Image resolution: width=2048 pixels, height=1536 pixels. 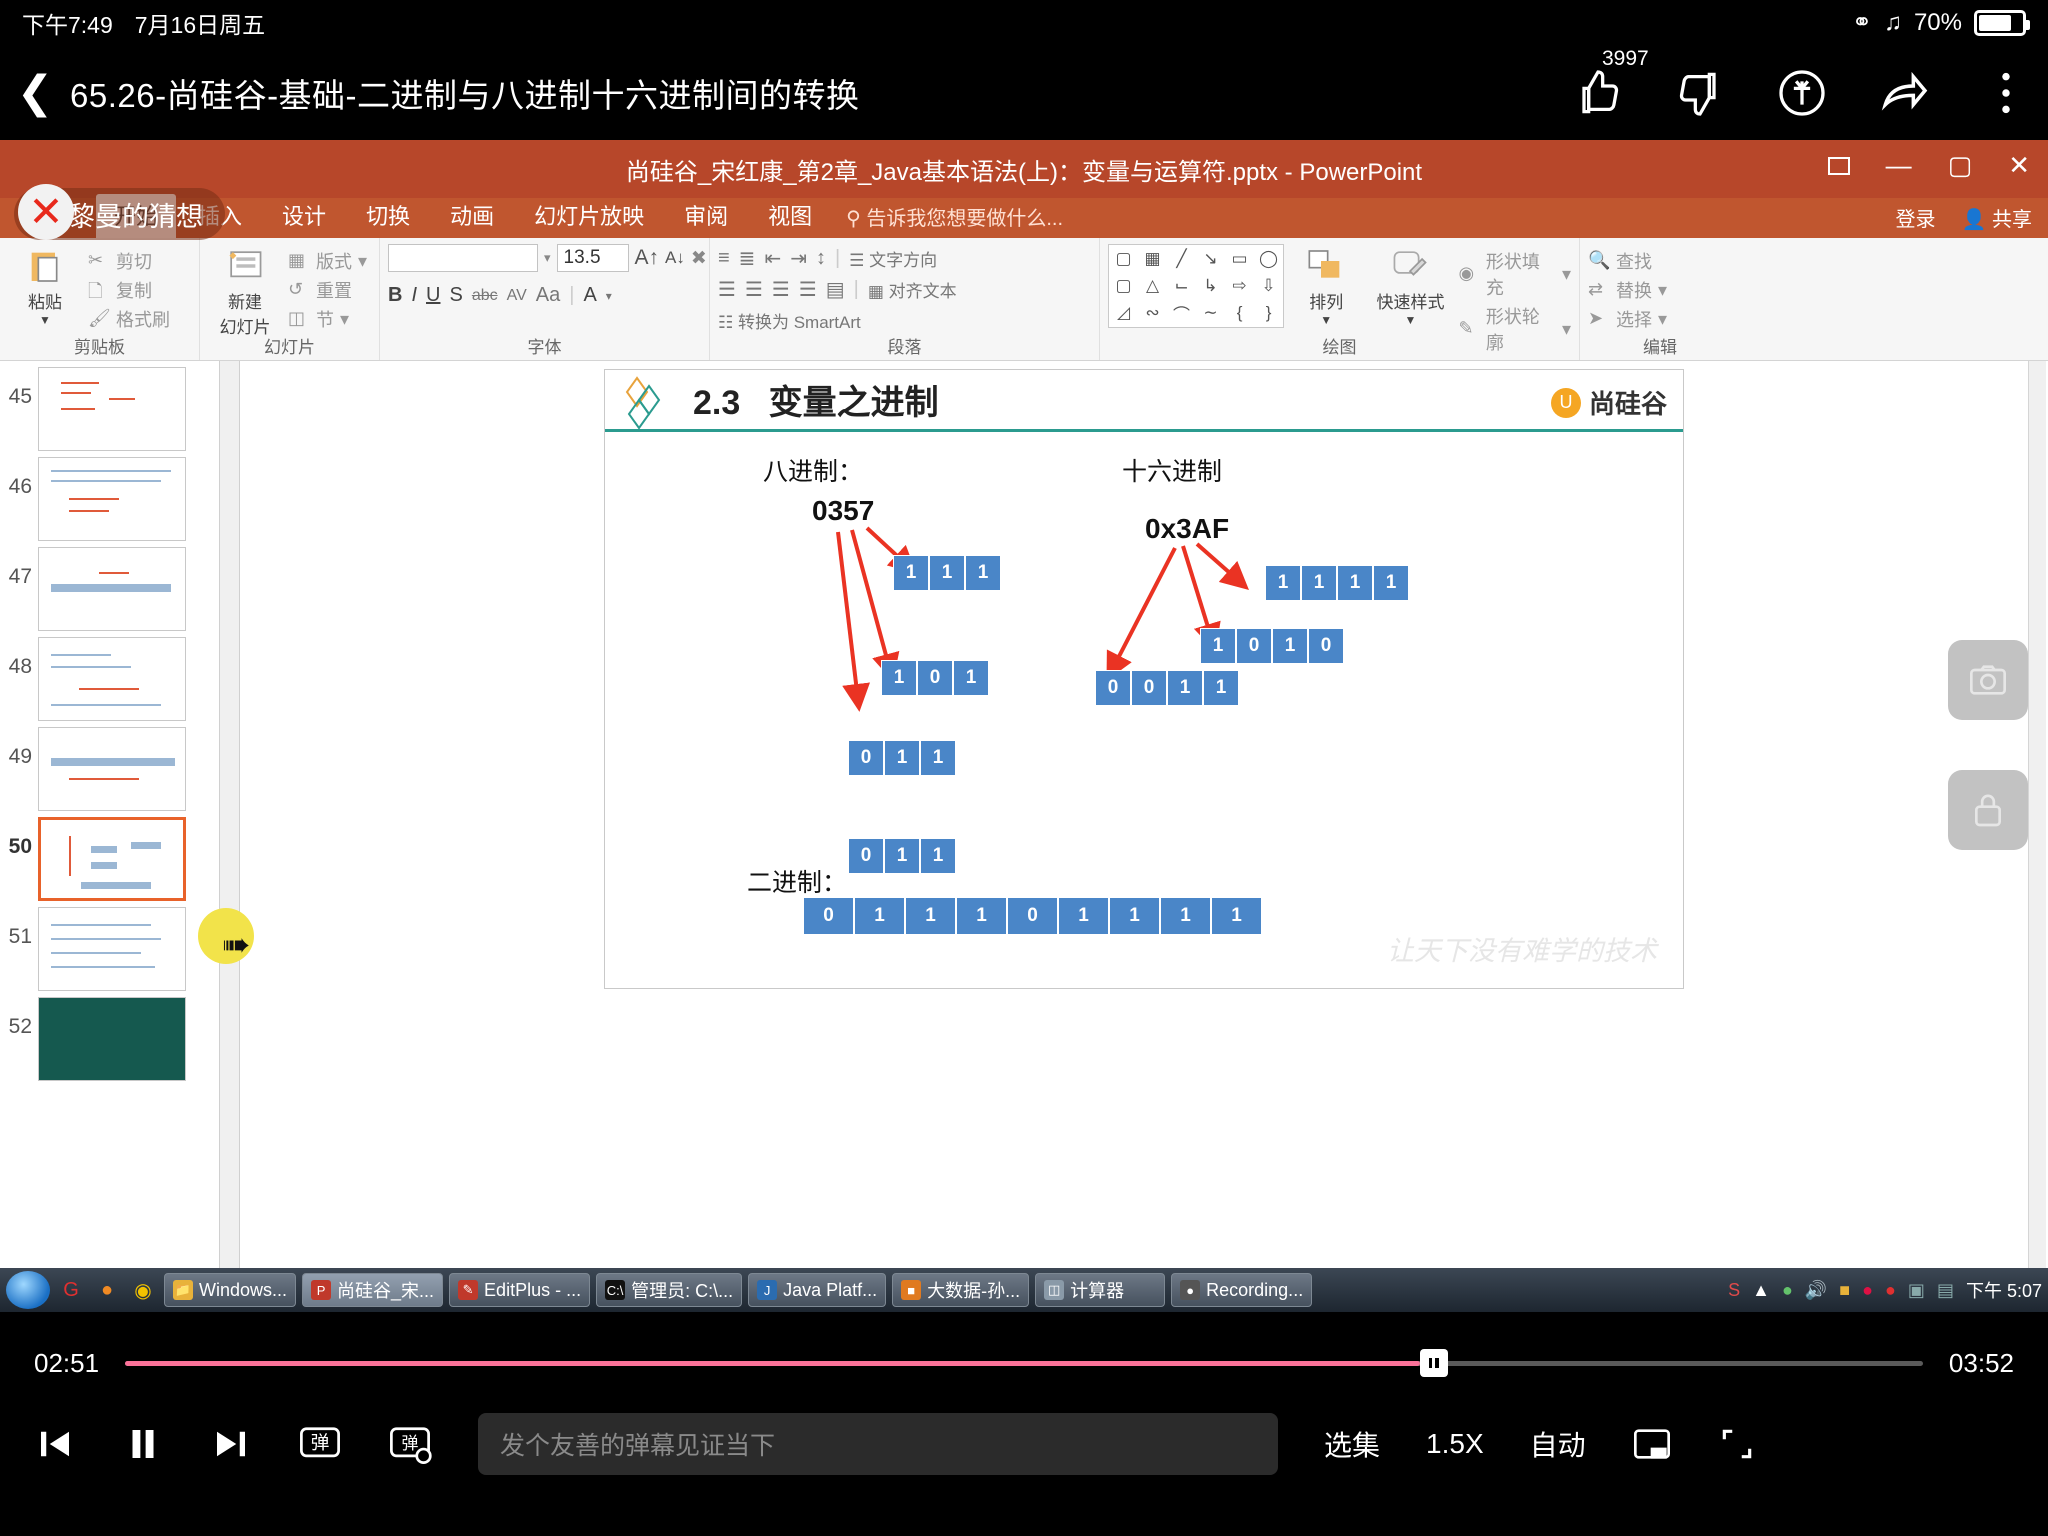 I want to click on tab-design: 设计, so click(x=304, y=216).